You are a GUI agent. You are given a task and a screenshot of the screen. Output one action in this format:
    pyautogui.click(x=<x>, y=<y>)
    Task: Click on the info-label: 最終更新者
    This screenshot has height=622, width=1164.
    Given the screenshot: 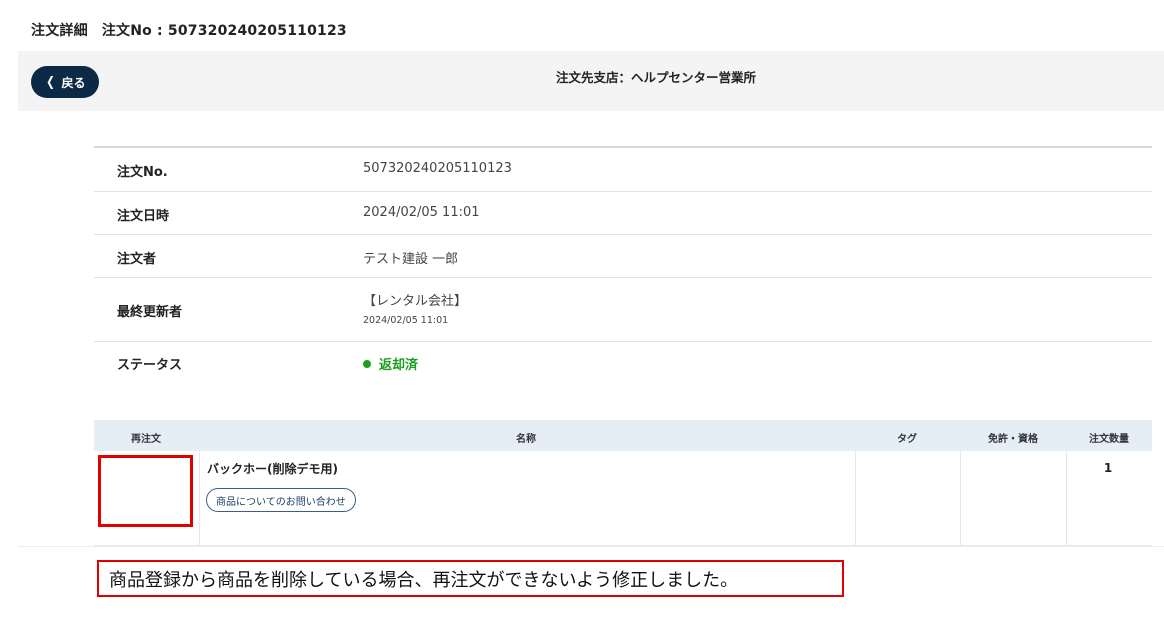 What is the action you would take?
    pyautogui.click(x=150, y=312)
    